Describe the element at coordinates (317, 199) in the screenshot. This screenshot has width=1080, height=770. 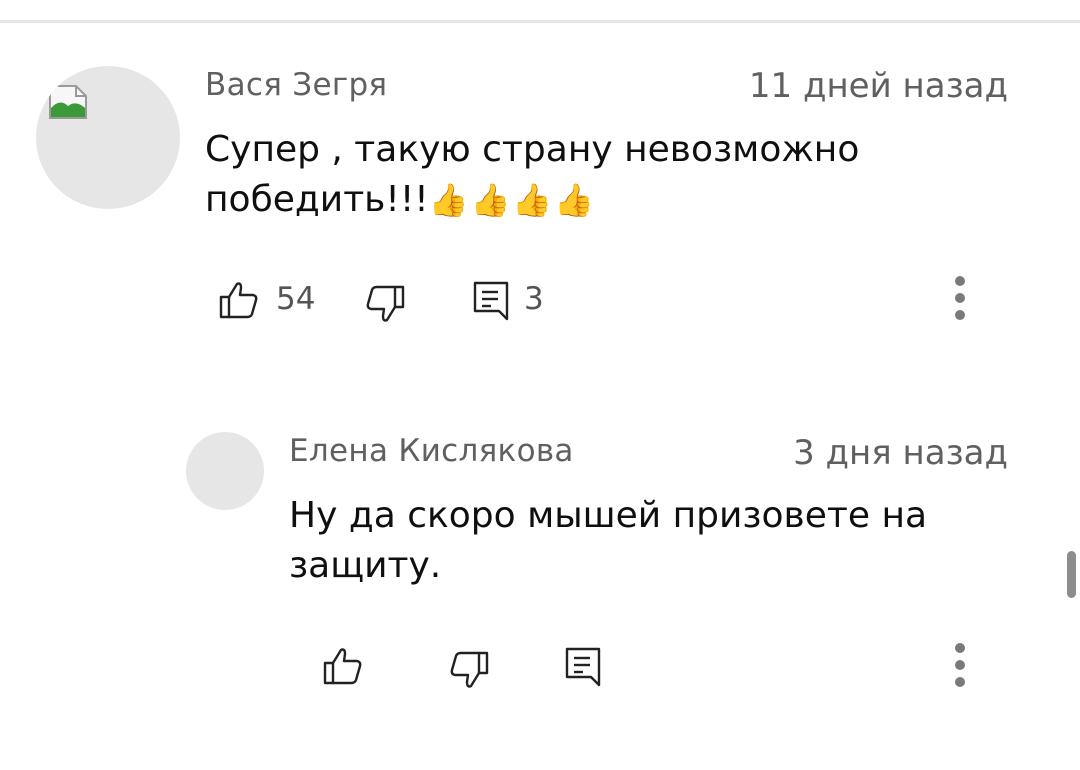
I see `comment-text-part: победить!!!` at that location.